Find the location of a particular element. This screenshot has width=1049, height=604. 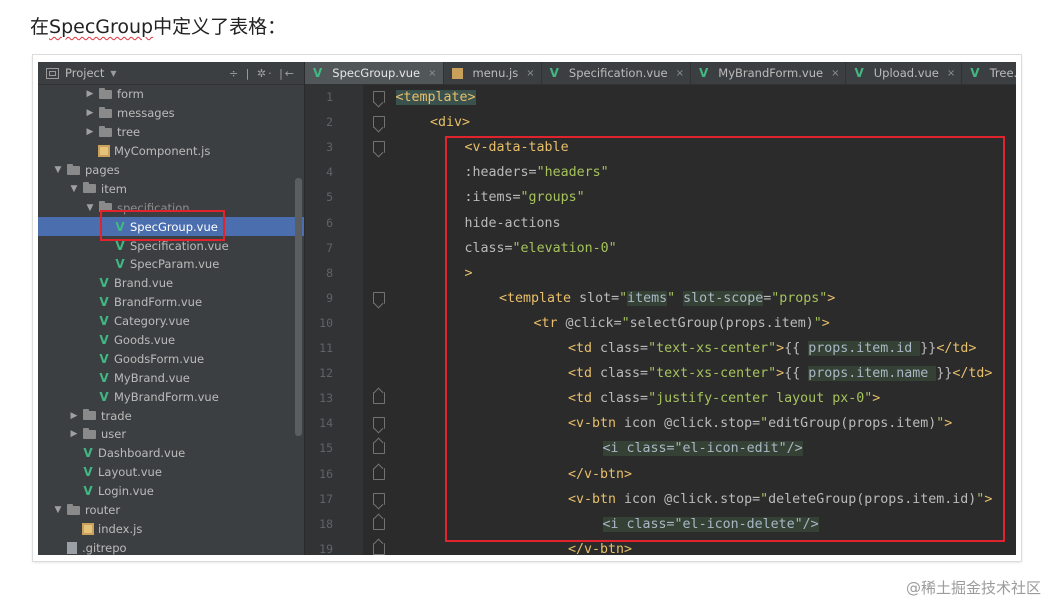

tree-item: ▼ specification is located at coordinates (171, 207).